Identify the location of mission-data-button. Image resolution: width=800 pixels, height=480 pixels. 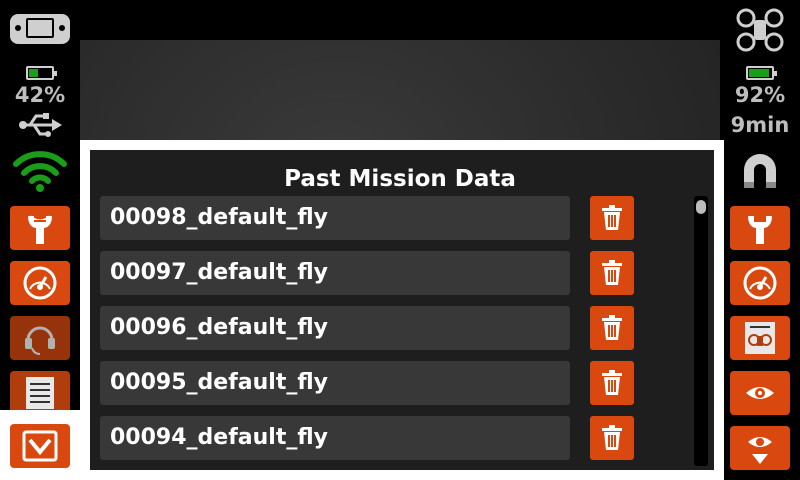
(40, 446).